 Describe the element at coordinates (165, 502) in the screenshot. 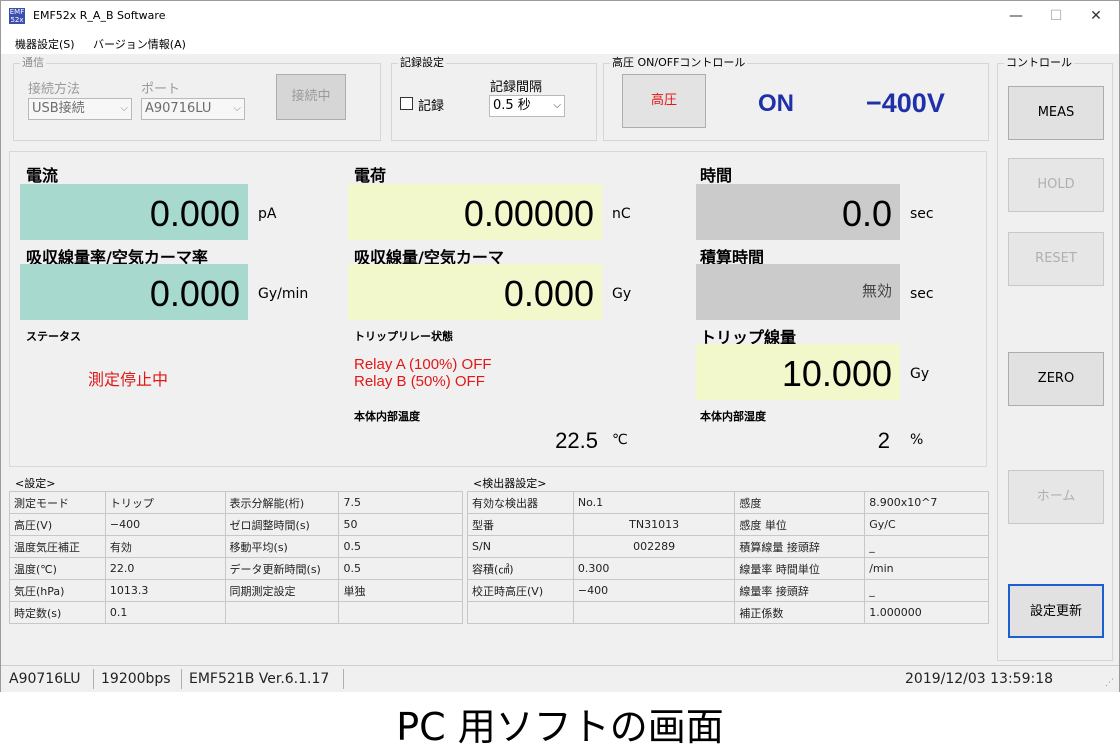

I see `settings-table-cell: トリップ` at that location.